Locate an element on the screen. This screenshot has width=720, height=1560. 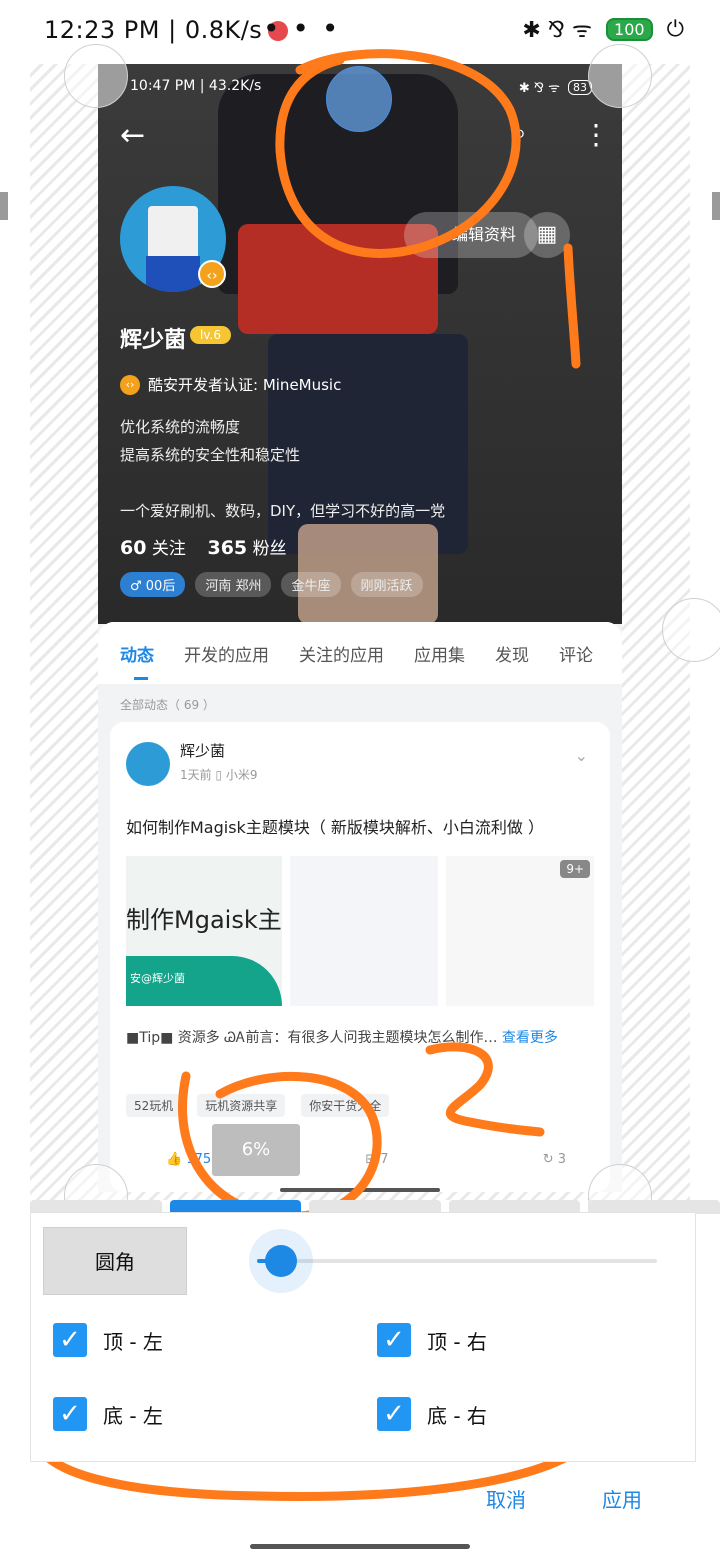
comment-button: ⊟ 7 is located at coordinates (376, 1159).